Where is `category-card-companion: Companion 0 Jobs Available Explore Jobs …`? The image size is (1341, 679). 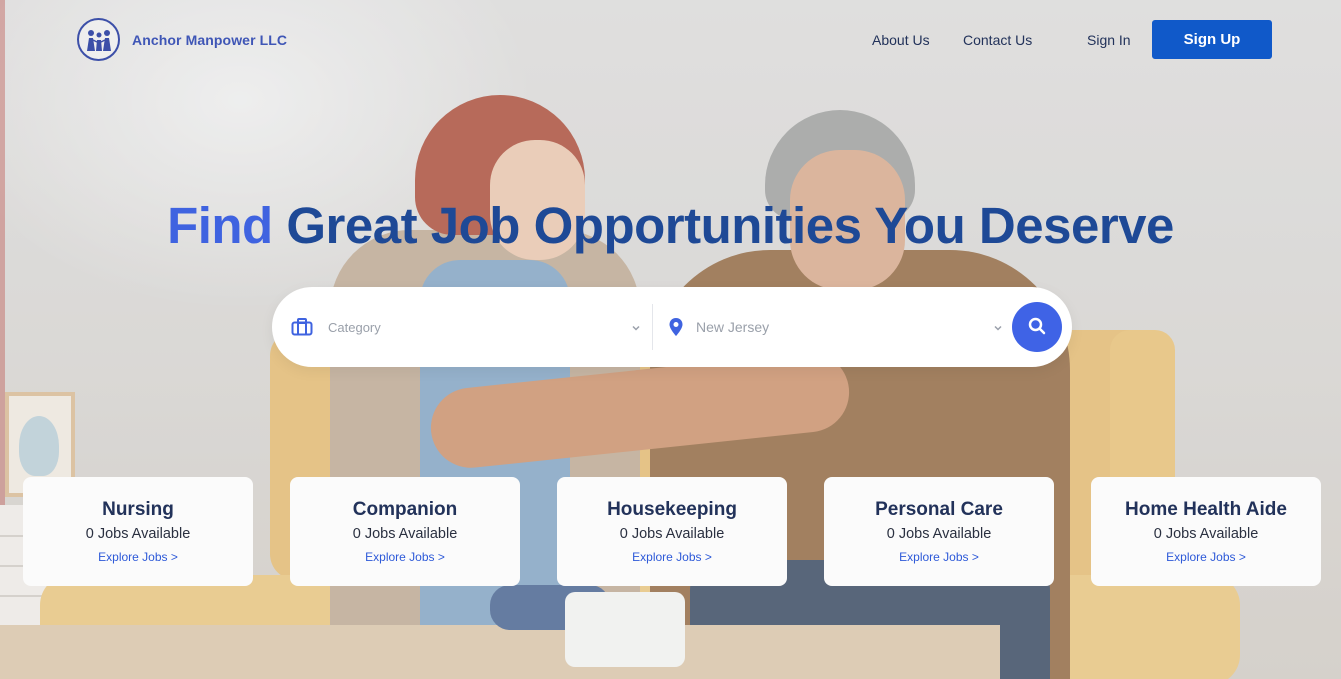 category-card-companion: Companion 0 Jobs Available Explore Jobs … is located at coordinates (405, 531).